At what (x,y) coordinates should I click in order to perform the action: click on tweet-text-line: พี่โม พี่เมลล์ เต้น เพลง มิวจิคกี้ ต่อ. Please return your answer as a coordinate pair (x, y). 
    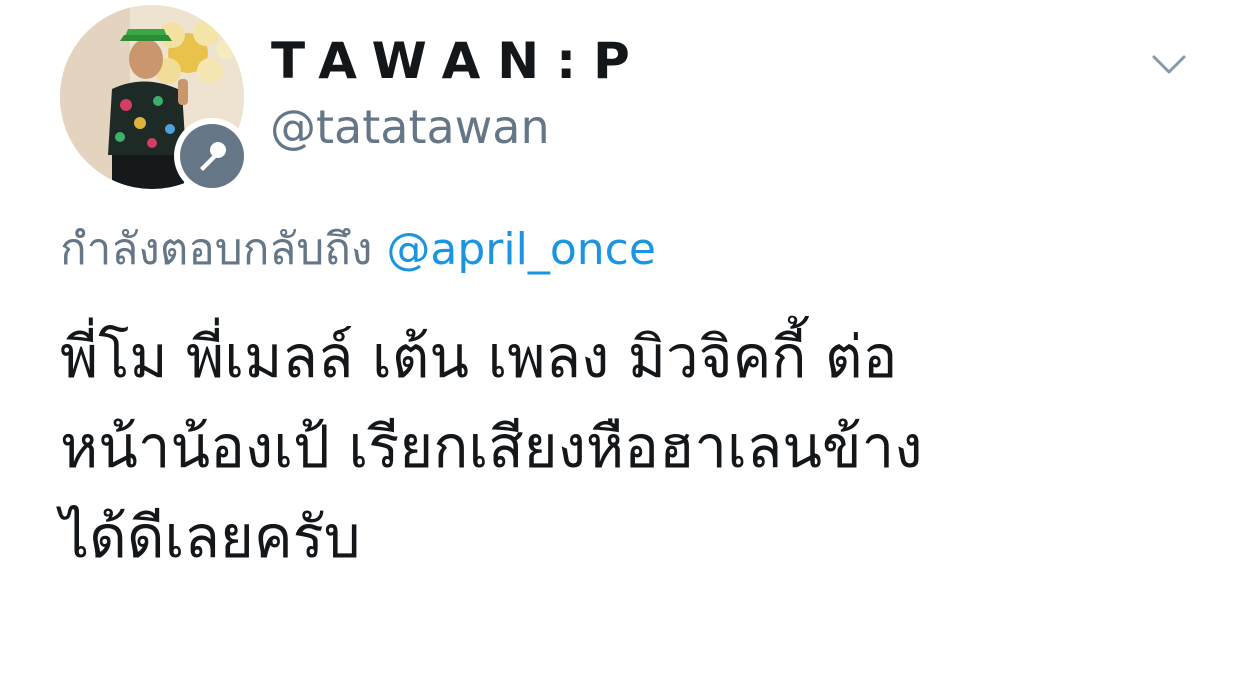
    Looking at the image, I should click on (479, 357).